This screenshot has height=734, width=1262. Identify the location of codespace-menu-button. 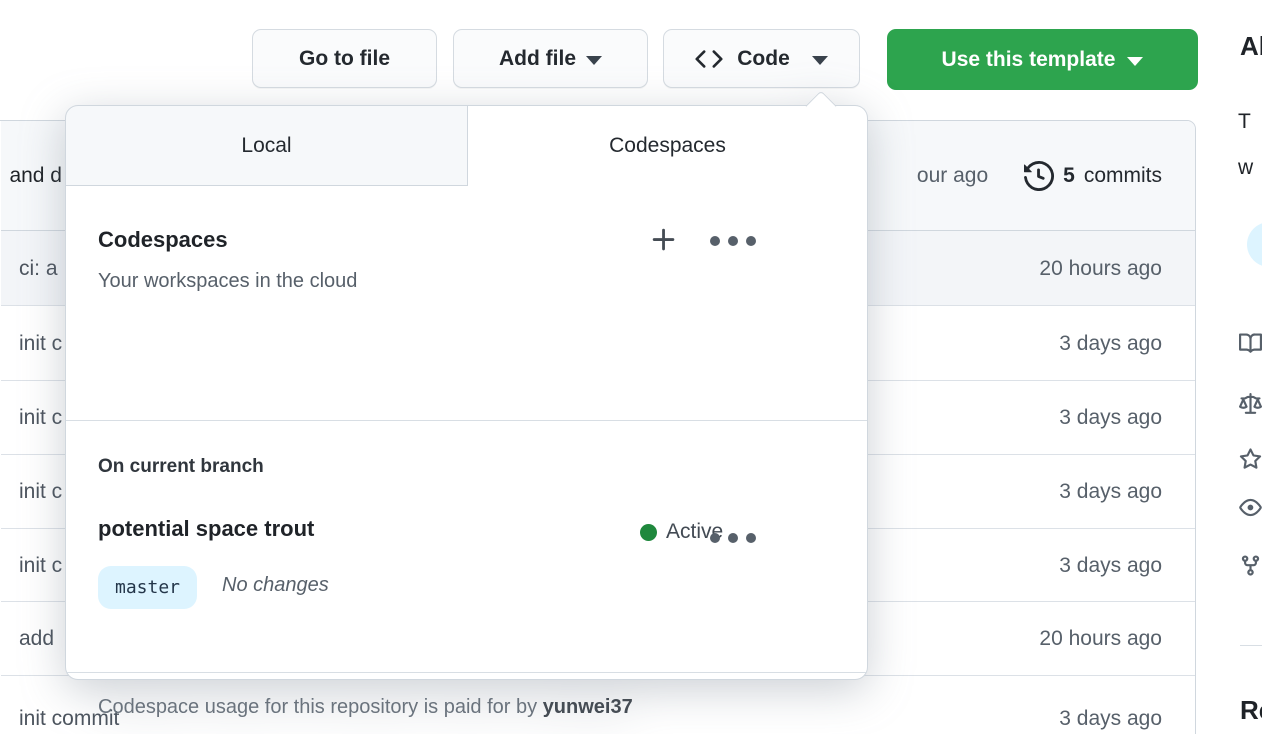
(733, 538).